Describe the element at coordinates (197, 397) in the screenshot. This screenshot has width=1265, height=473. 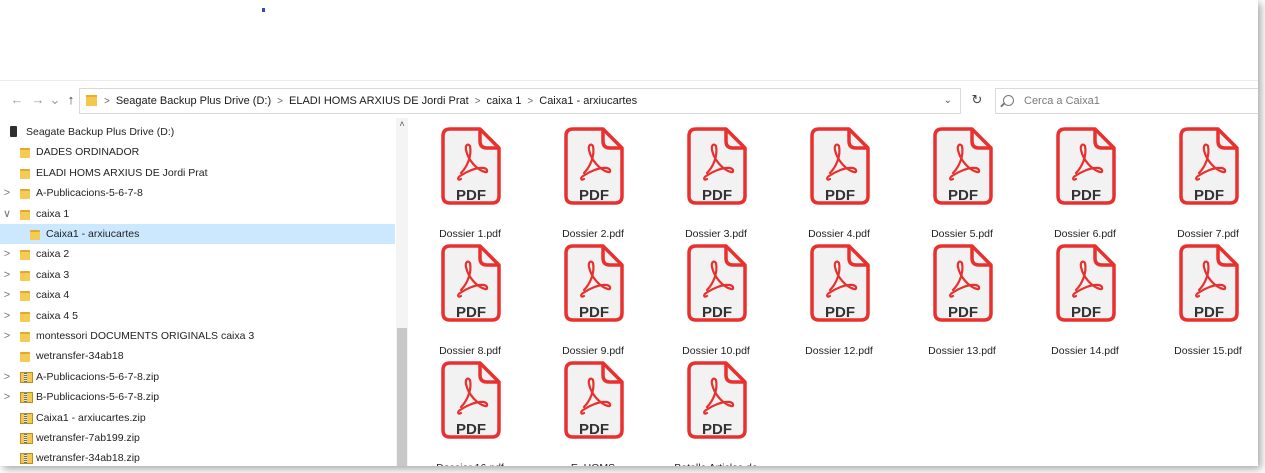
I see `nav-item: > B-Publicacions-5-6-7-8.zip` at that location.